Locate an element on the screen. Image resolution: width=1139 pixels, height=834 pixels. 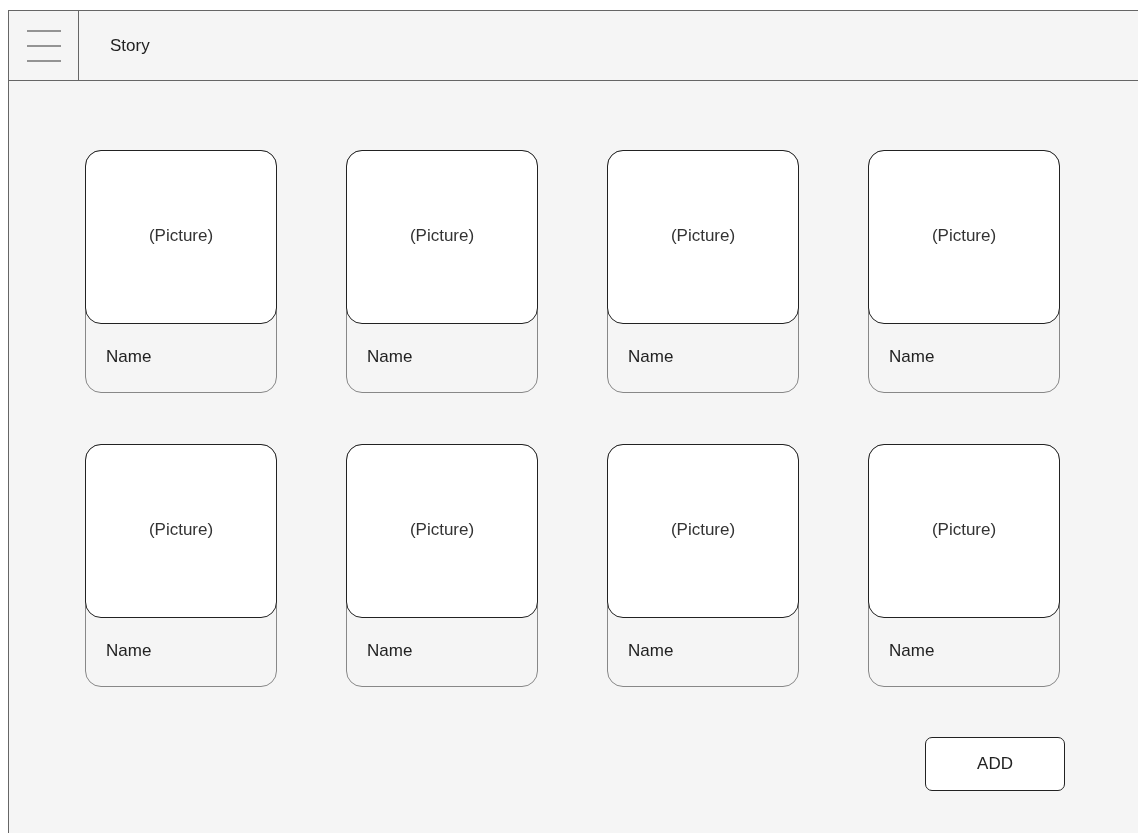
page-title: Story is located at coordinates (130, 45).